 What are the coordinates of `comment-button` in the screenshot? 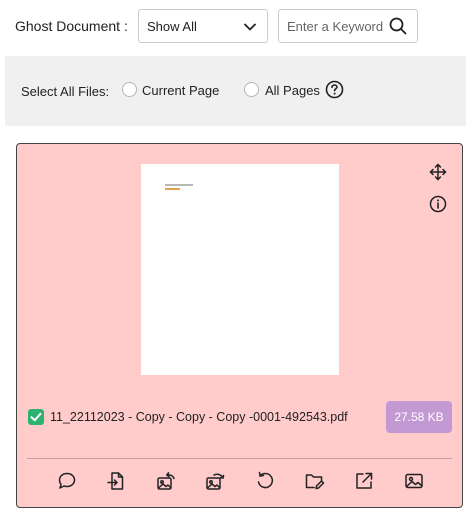 It's located at (67, 481).